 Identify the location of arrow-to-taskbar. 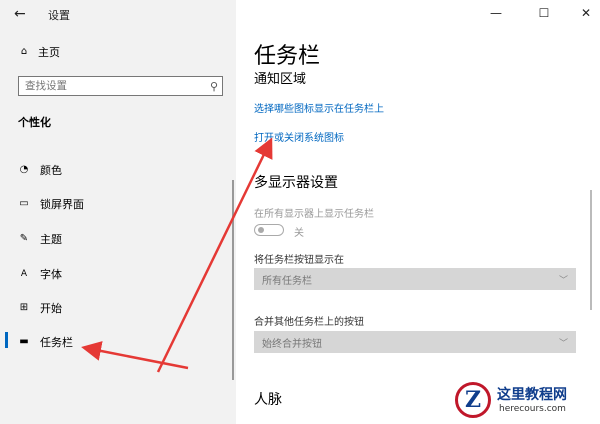
(135, 355).